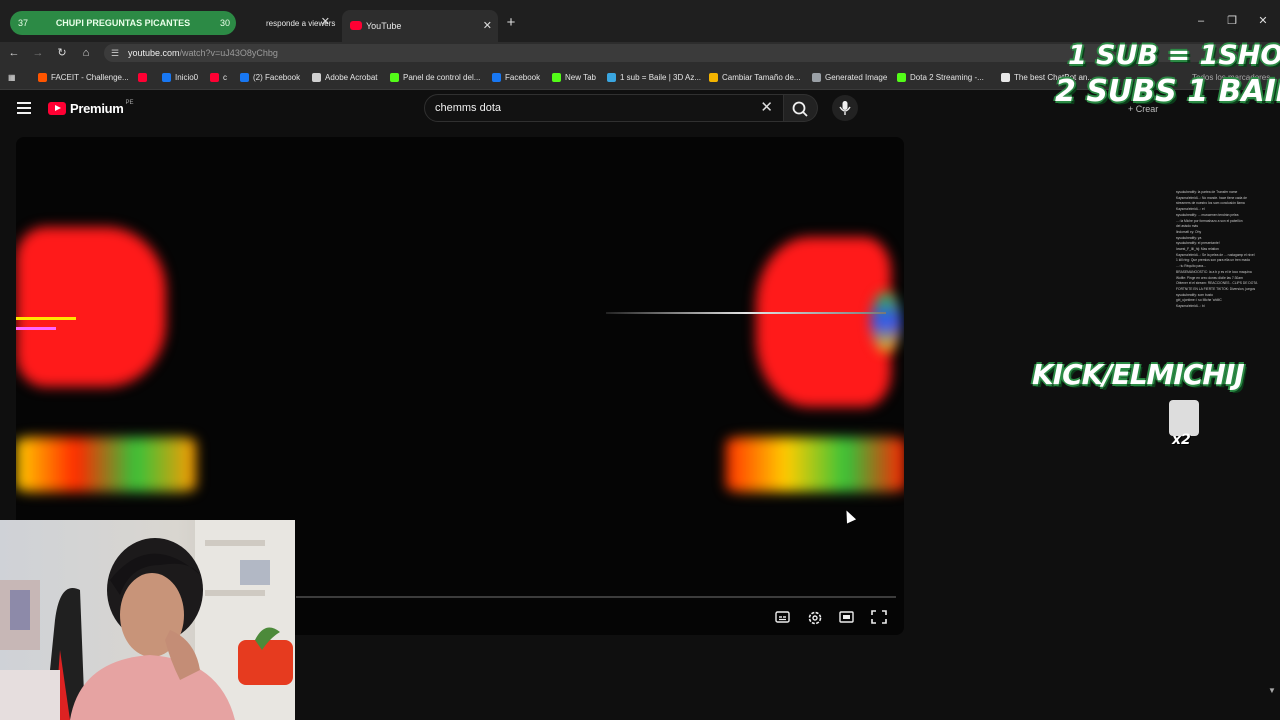 Image resolution: width=1280 pixels, height=720 pixels. What do you see at coordinates (847, 617) in the screenshot?
I see `theater-mode-icon` at bounding box center [847, 617].